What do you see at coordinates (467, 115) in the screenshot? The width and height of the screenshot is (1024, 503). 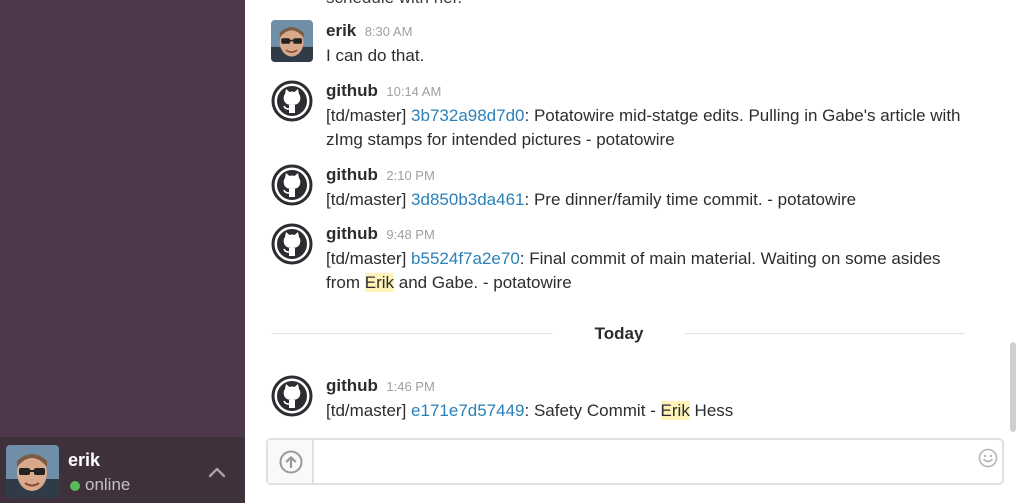 I see `commit-link: 3b732a98d7d0` at bounding box center [467, 115].